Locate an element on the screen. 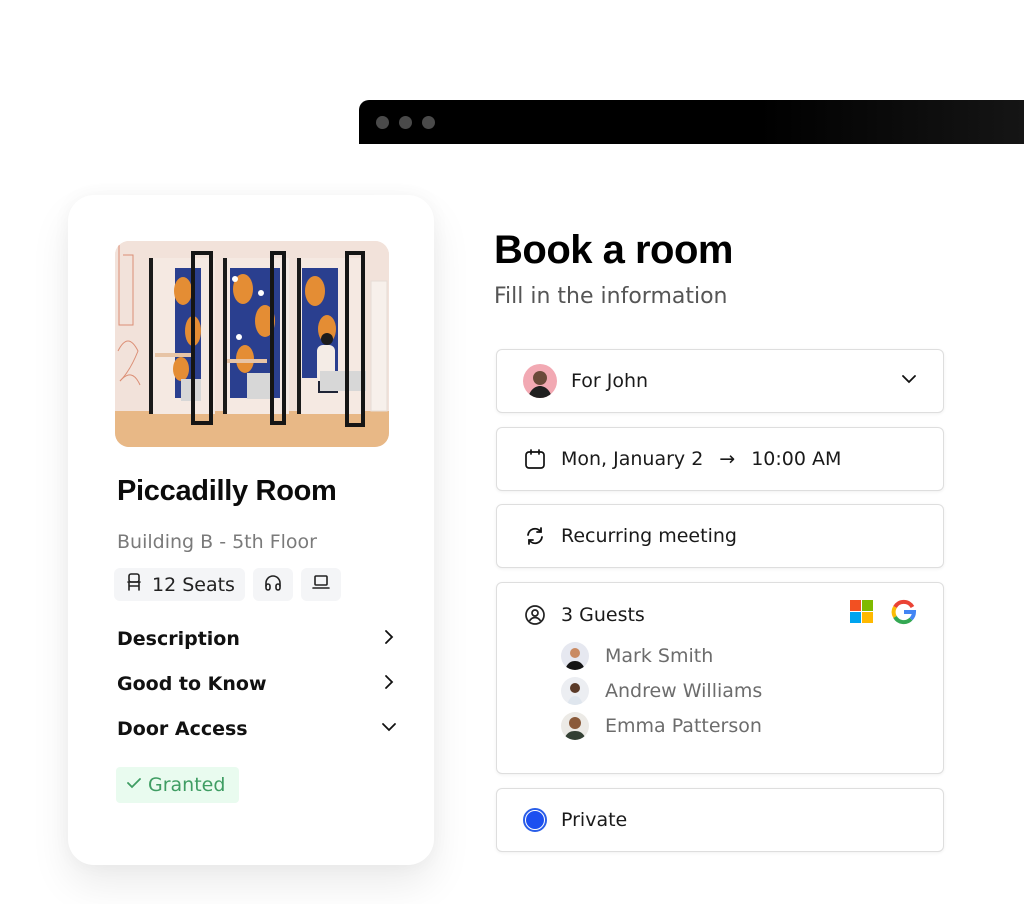 The height and width of the screenshot is (904, 1024). private-radio is located at coordinates (535, 820).